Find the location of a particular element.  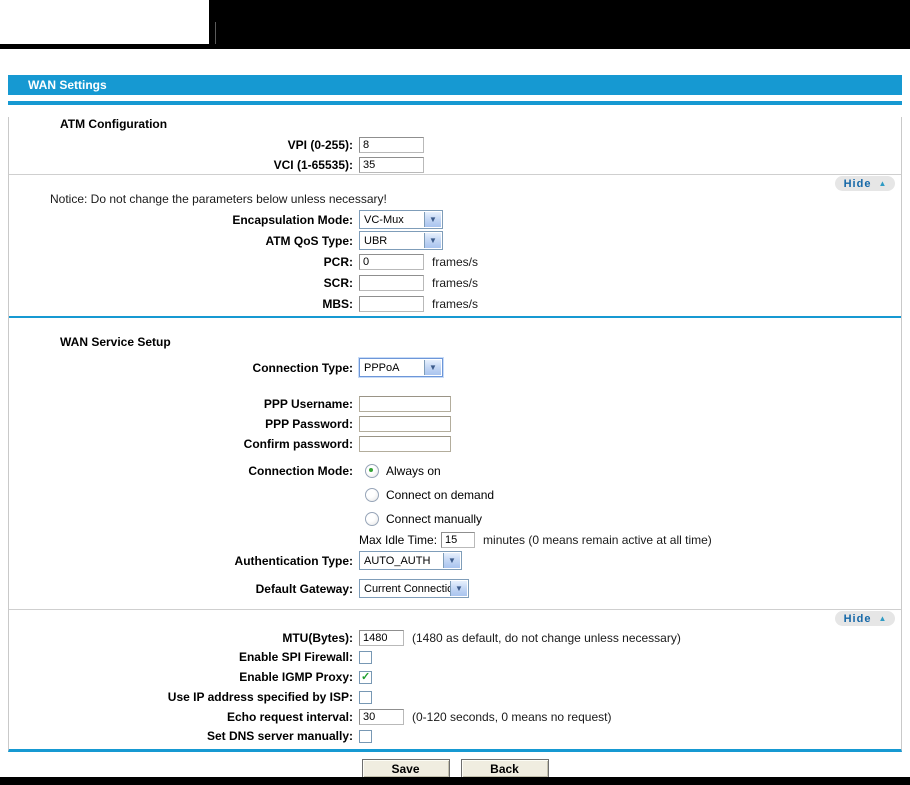

footer-actions: Save Back is located at coordinates (455, 768).